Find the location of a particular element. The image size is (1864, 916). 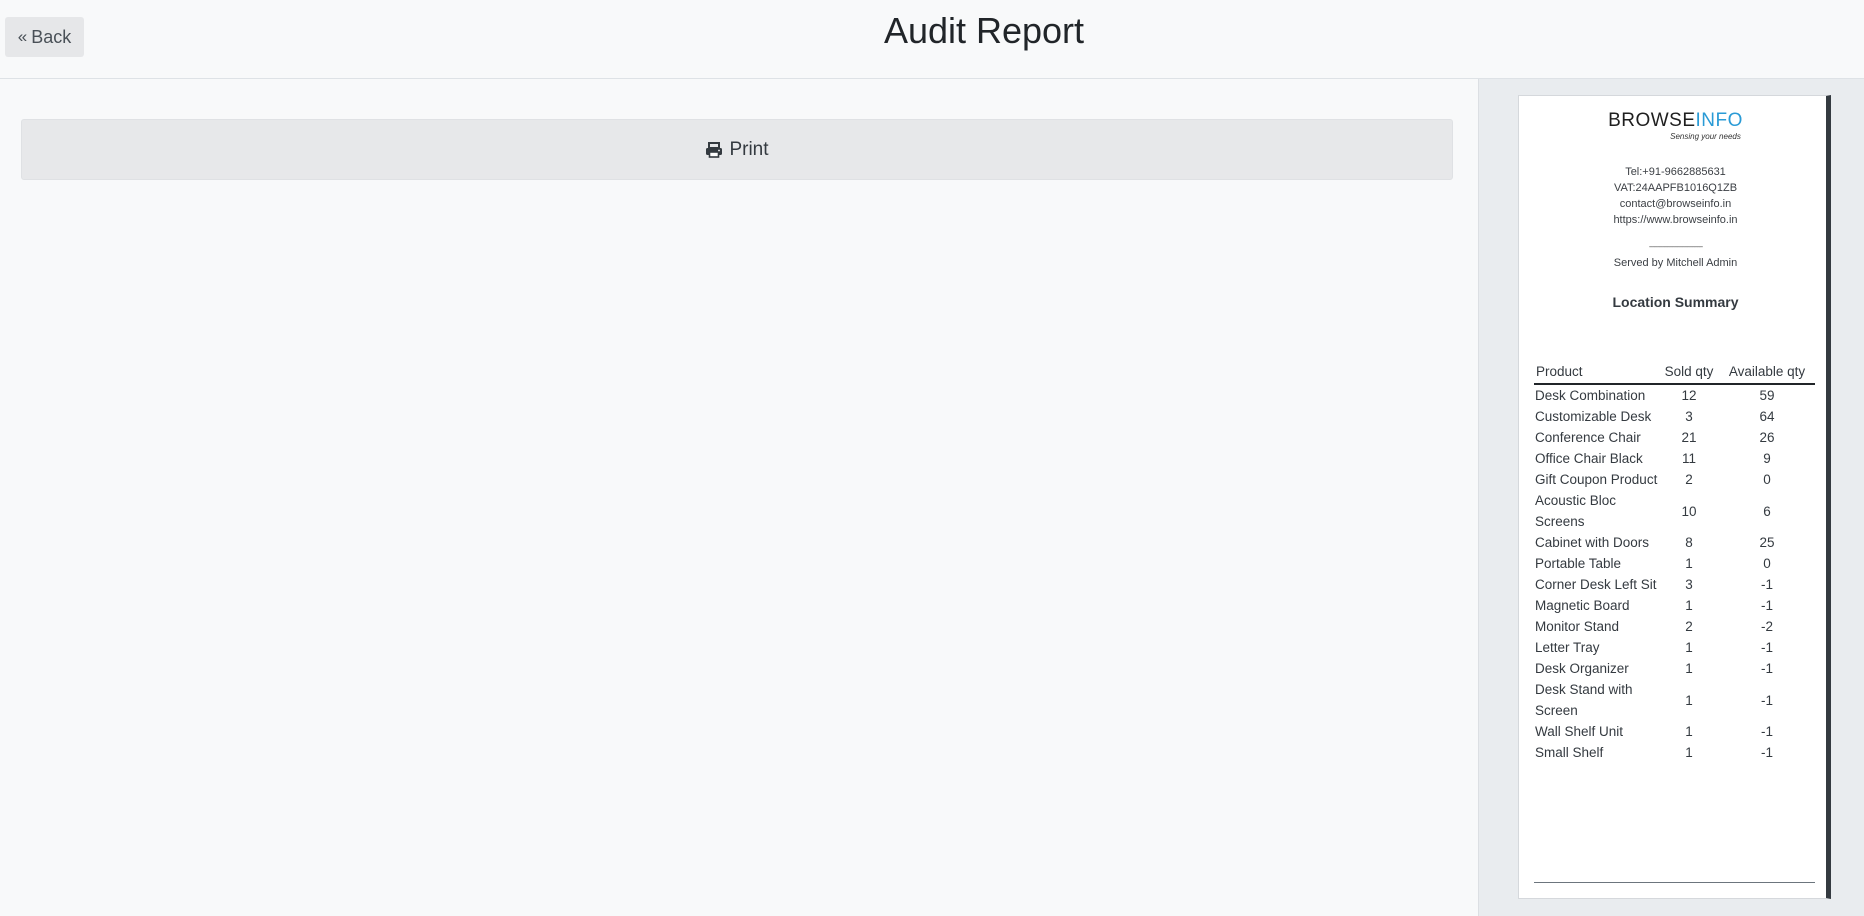

table-row: Wall Shelf Unit 1 -1 is located at coordinates (1674, 731).